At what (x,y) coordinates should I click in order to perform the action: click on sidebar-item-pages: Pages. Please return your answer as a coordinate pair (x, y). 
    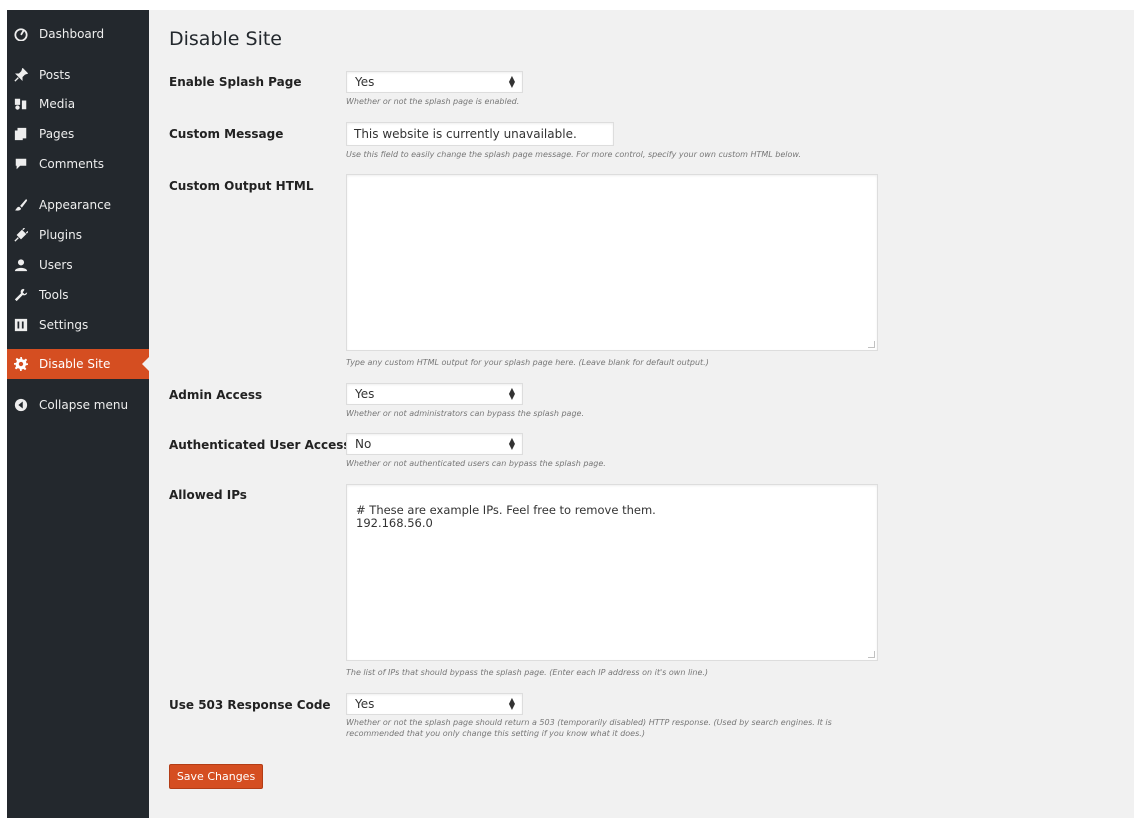
    Looking at the image, I should click on (78, 134).